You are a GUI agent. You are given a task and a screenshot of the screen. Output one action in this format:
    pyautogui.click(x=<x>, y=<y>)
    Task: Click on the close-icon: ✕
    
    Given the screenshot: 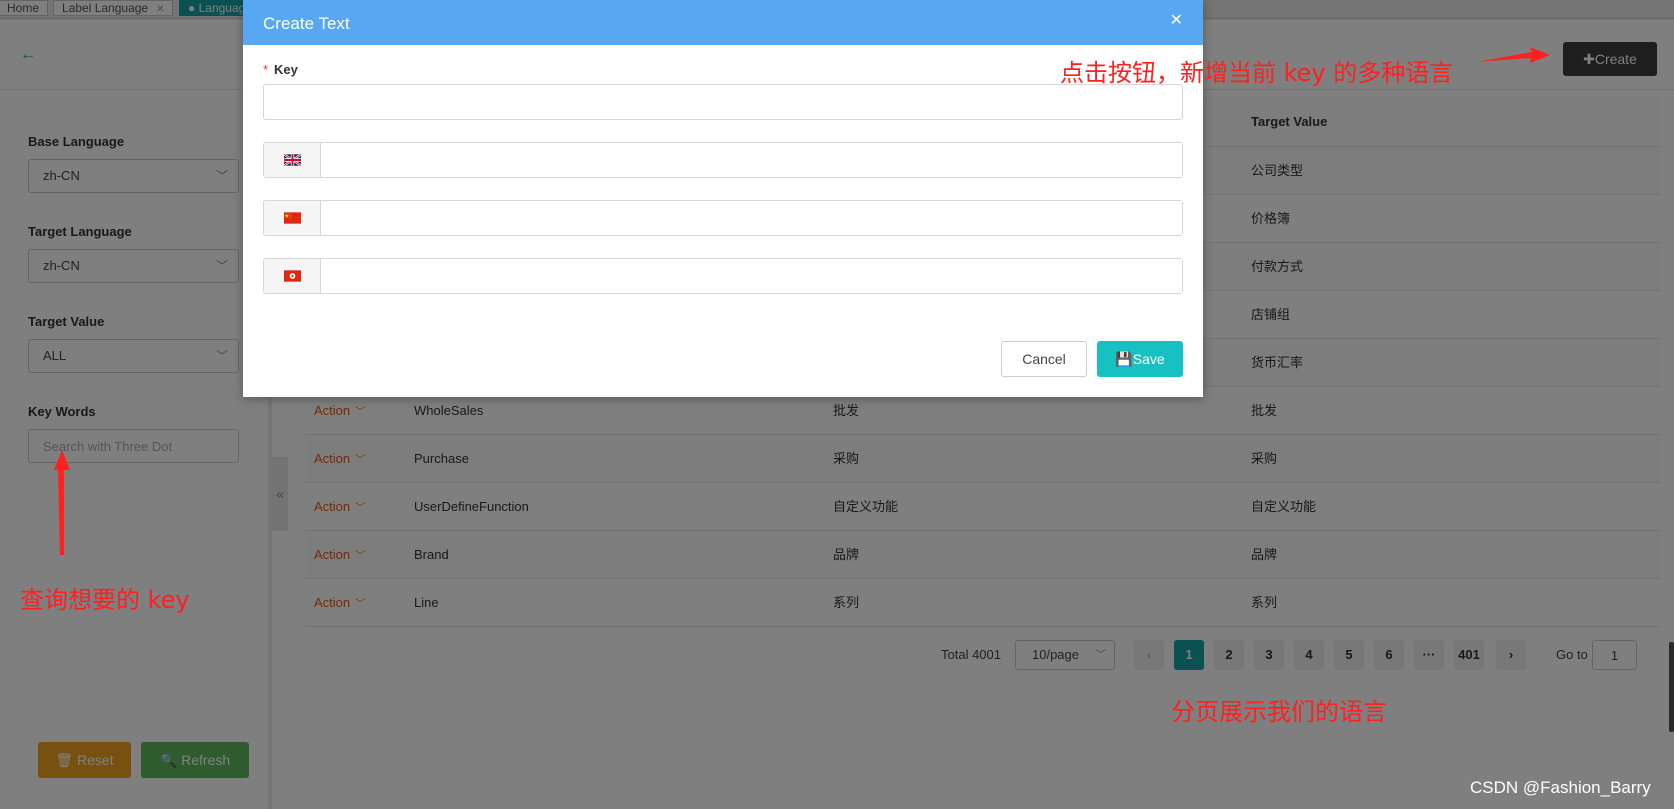 What is the action you would take?
    pyautogui.click(x=1176, y=20)
    